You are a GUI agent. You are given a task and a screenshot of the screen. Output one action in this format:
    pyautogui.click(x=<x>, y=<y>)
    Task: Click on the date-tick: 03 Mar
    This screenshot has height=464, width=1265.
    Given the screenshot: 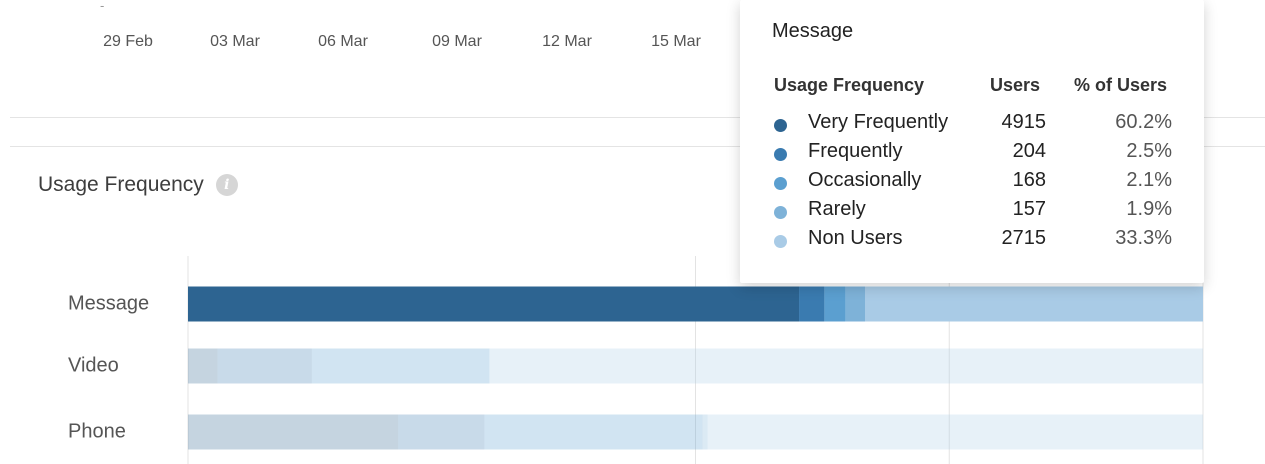 What is the action you would take?
    pyautogui.click(x=235, y=41)
    